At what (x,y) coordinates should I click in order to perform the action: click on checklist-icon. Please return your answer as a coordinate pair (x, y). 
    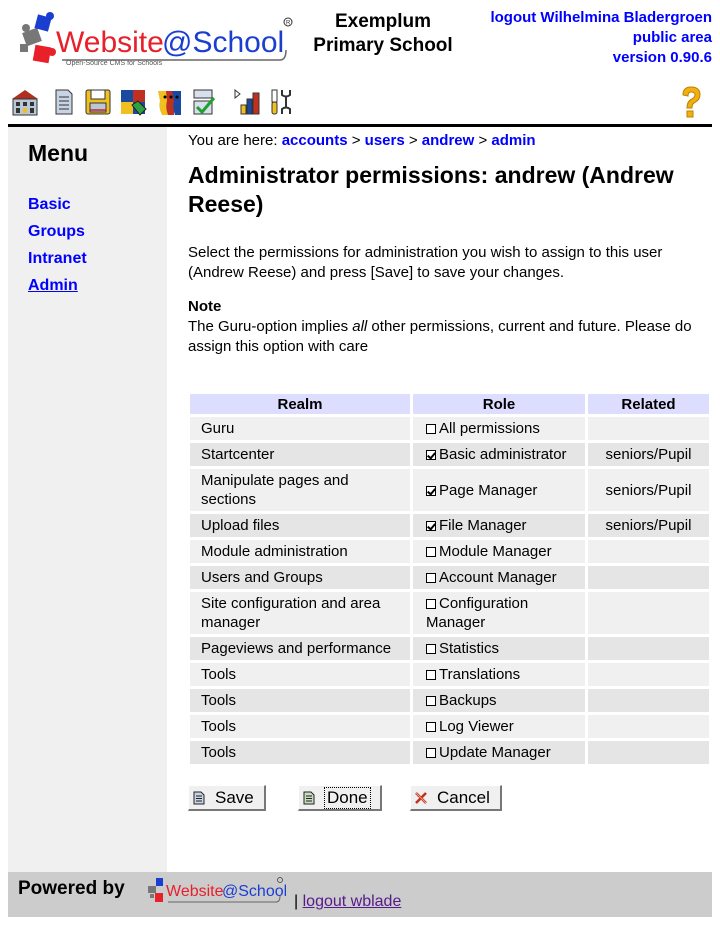
    Looking at the image, I should click on (204, 102).